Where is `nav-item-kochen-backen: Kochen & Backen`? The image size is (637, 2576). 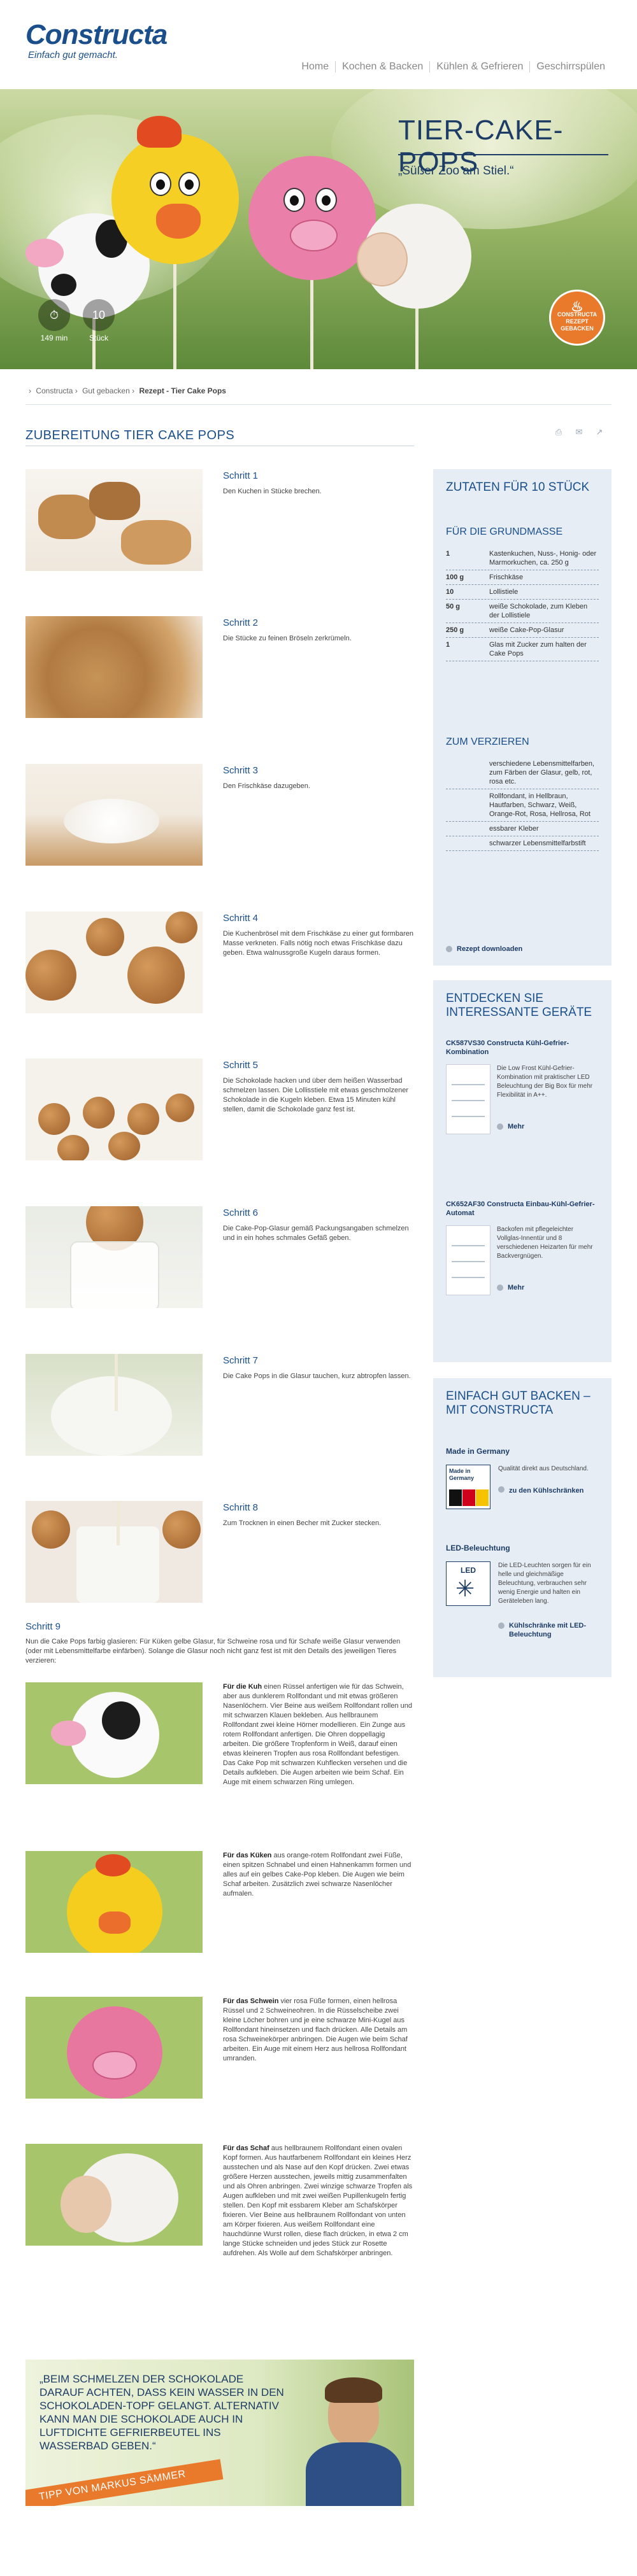
nav-item-kochen-backen: Kochen & Backen is located at coordinates (382, 67).